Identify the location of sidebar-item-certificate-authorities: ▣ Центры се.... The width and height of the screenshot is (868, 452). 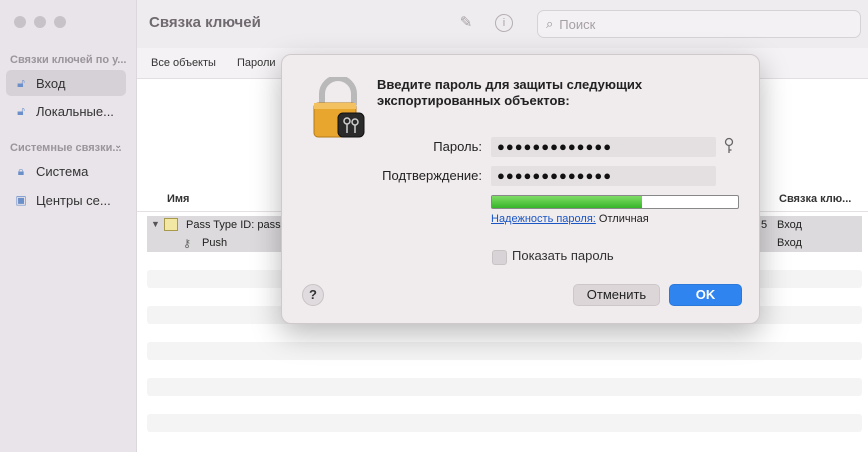
(66, 200).